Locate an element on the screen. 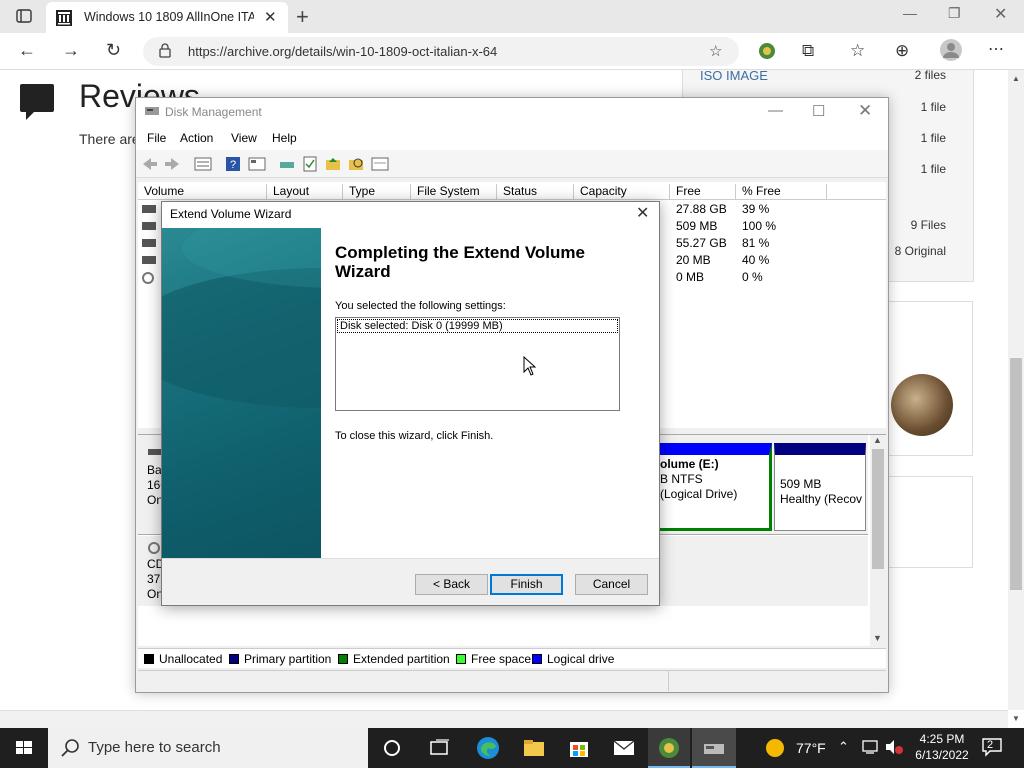 This screenshot has height=768, width=1024. taskbar-disk-mgmt-app is located at coordinates (714, 748).